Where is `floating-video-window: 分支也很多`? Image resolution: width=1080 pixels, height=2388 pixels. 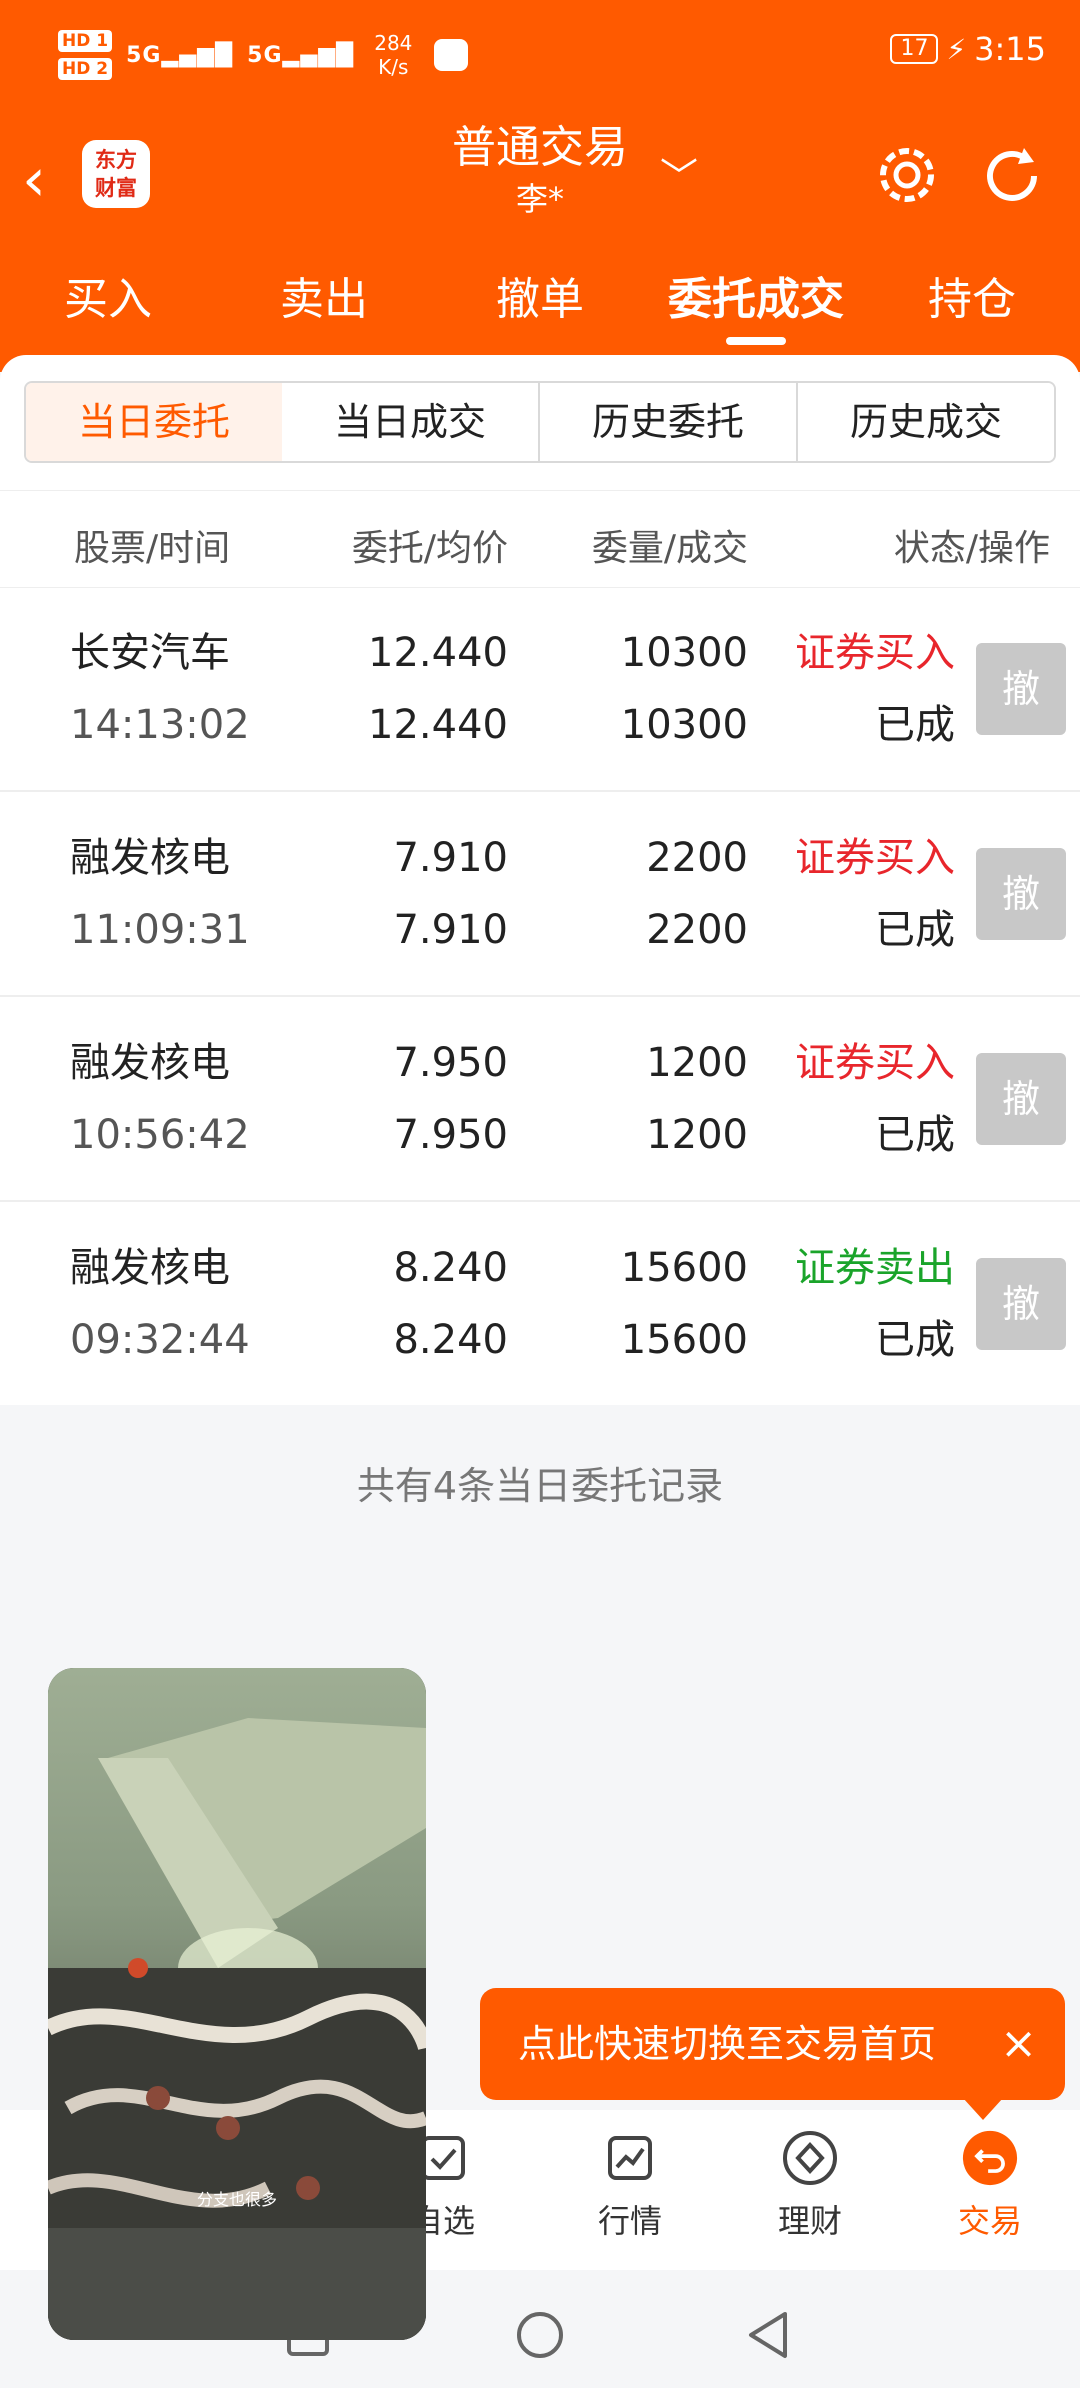 floating-video-window: 分支也很多 is located at coordinates (237, 2004).